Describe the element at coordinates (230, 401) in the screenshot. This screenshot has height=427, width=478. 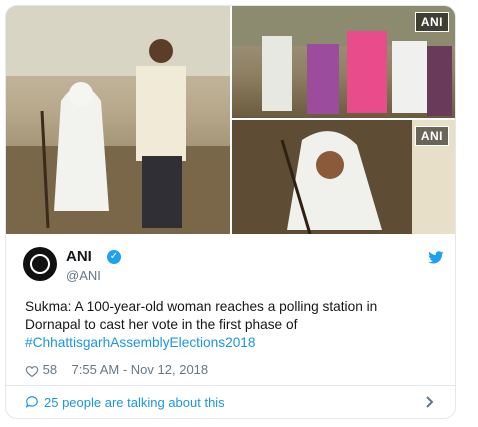
I see `conversation-footer: 25 people are talking about this` at that location.